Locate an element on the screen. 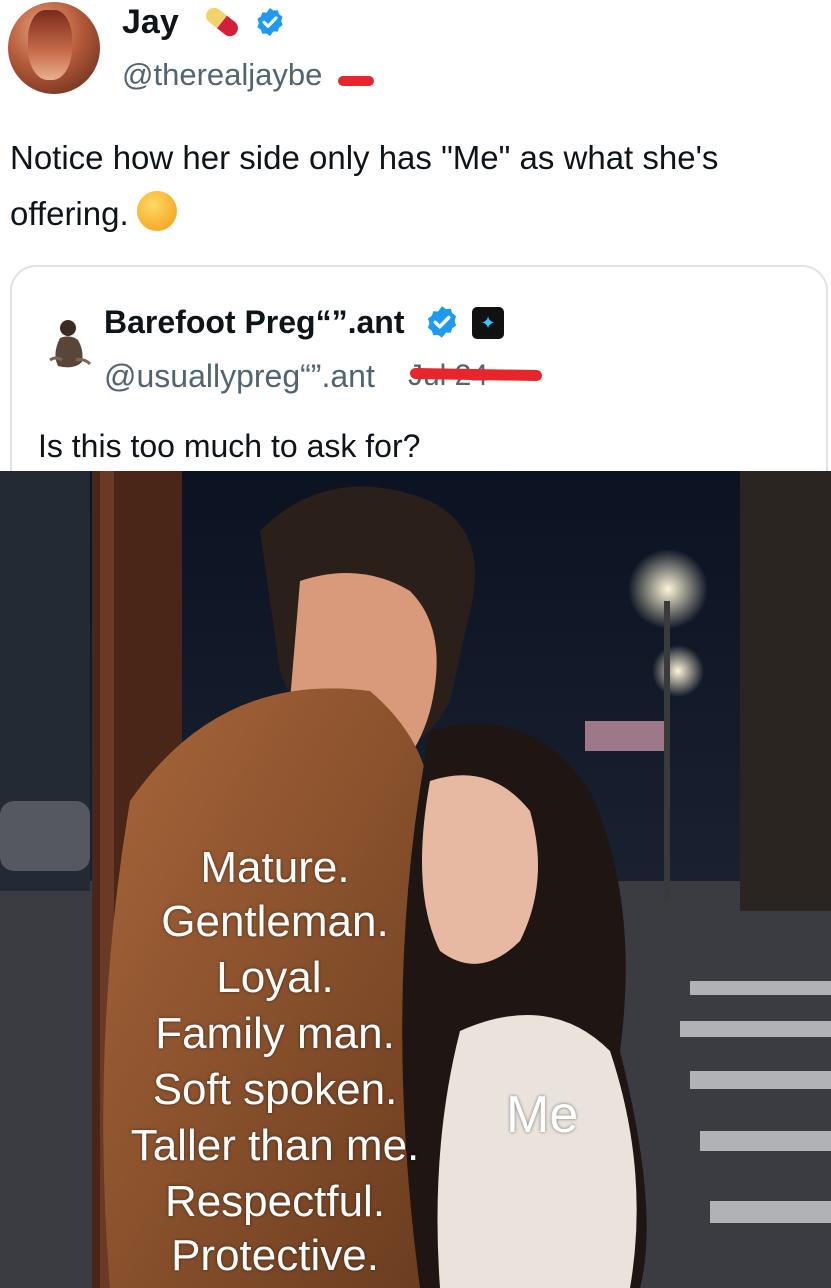  date-redaction-mark is located at coordinates (476, 374).